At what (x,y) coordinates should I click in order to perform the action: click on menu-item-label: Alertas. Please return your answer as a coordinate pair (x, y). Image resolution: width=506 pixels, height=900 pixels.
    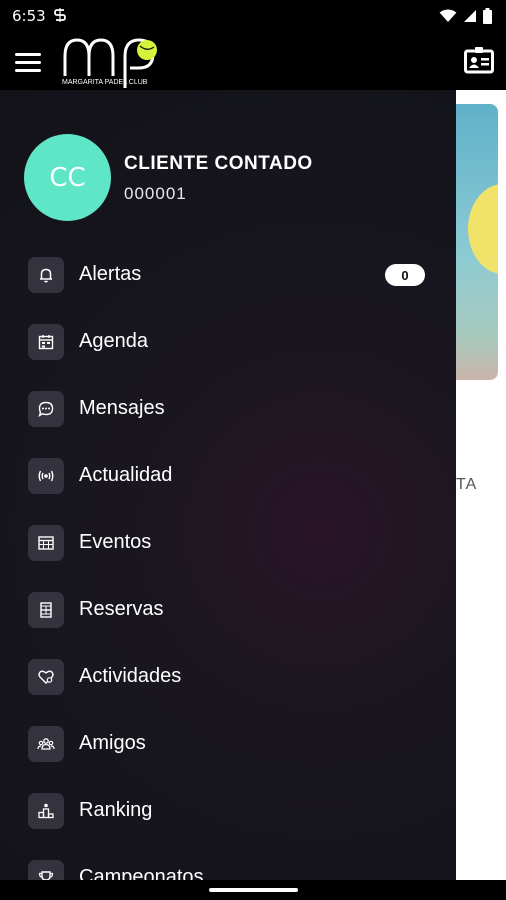
    Looking at the image, I should click on (110, 274).